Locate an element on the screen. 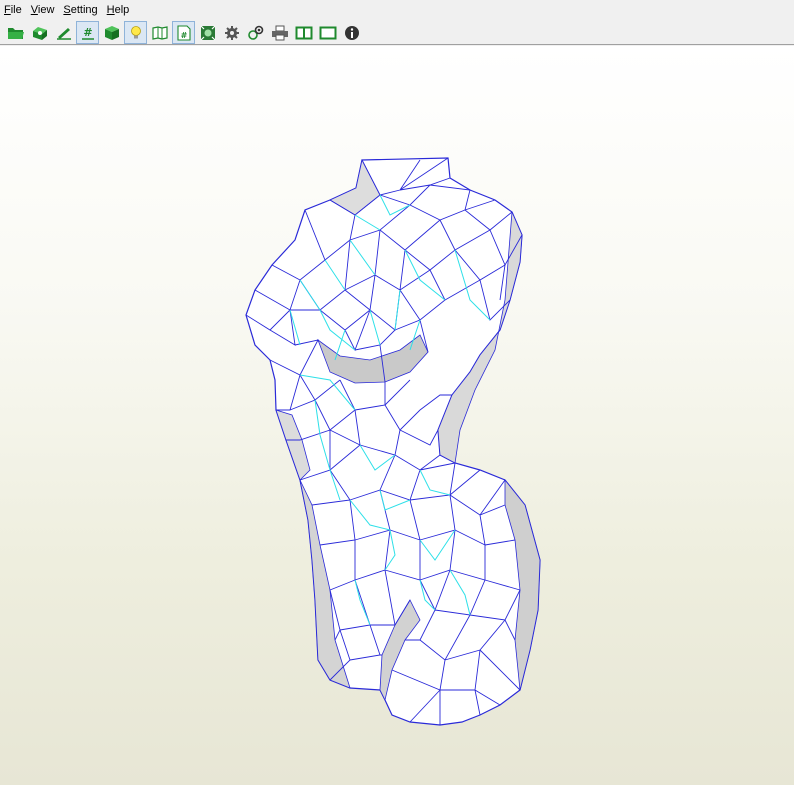 The image size is (794, 785). split-view-button is located at coordinates (303, 32).